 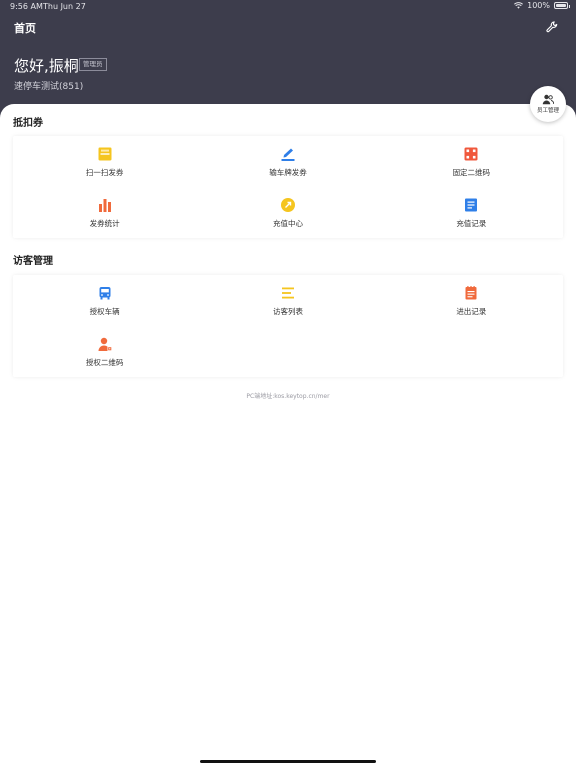 What do you see at coordinates (547, 111) in the screenshot?
I see `staff-management-label: 员工管理` at bounding box center [547, 111].